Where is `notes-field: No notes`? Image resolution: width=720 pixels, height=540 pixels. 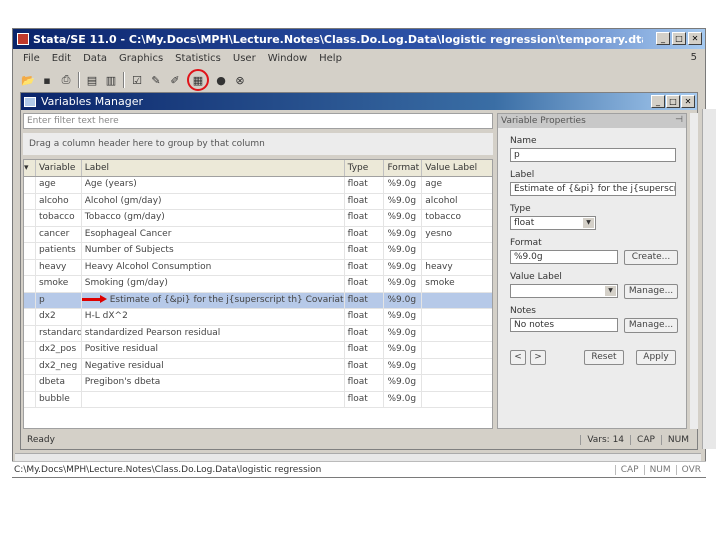 notes-field: No notes is located at coordinates (564, 325).